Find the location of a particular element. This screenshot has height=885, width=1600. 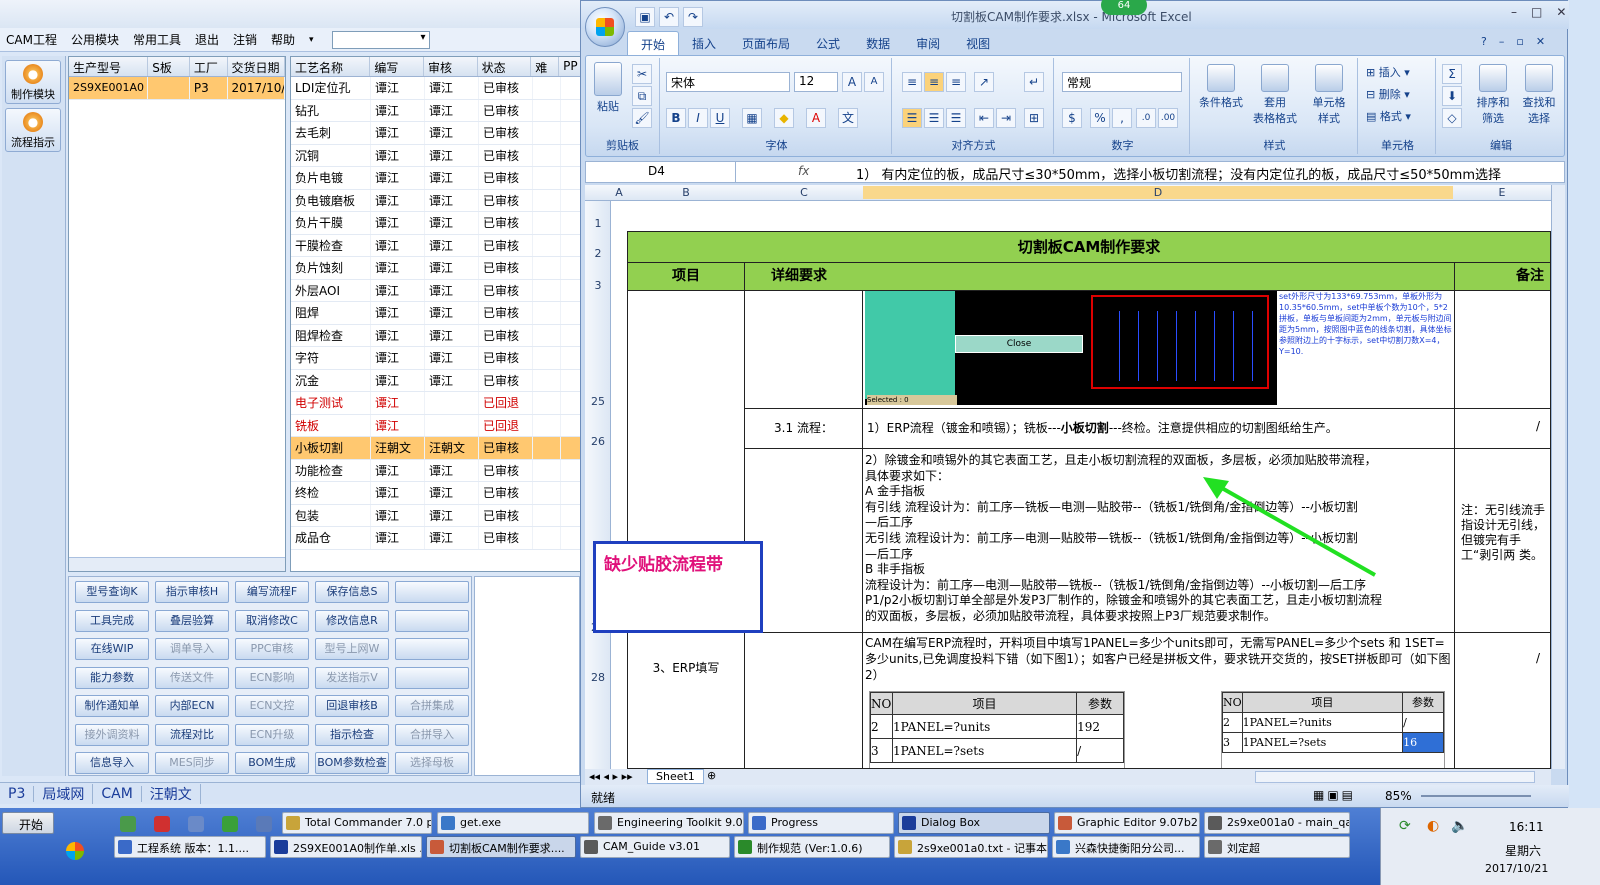

row-2: 2 is located at coordinates (598, 253).